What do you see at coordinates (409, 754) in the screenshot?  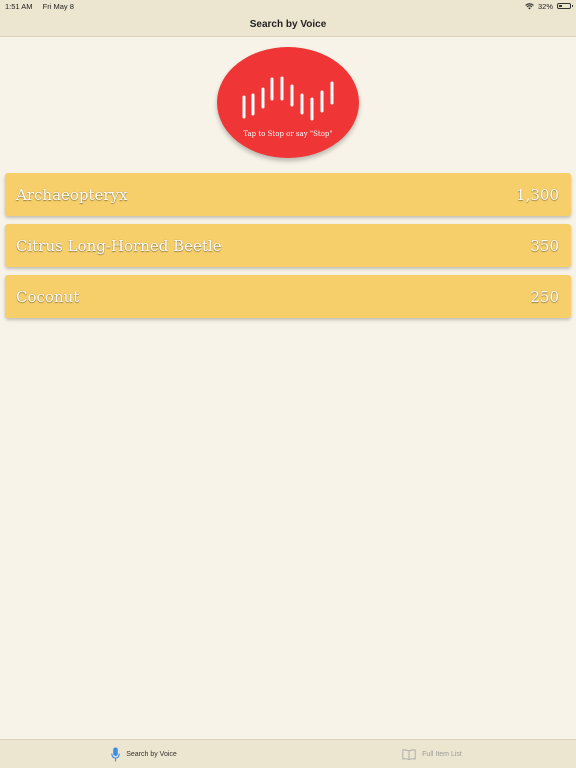 I see `book-icon` at bounding box center [409, 754].